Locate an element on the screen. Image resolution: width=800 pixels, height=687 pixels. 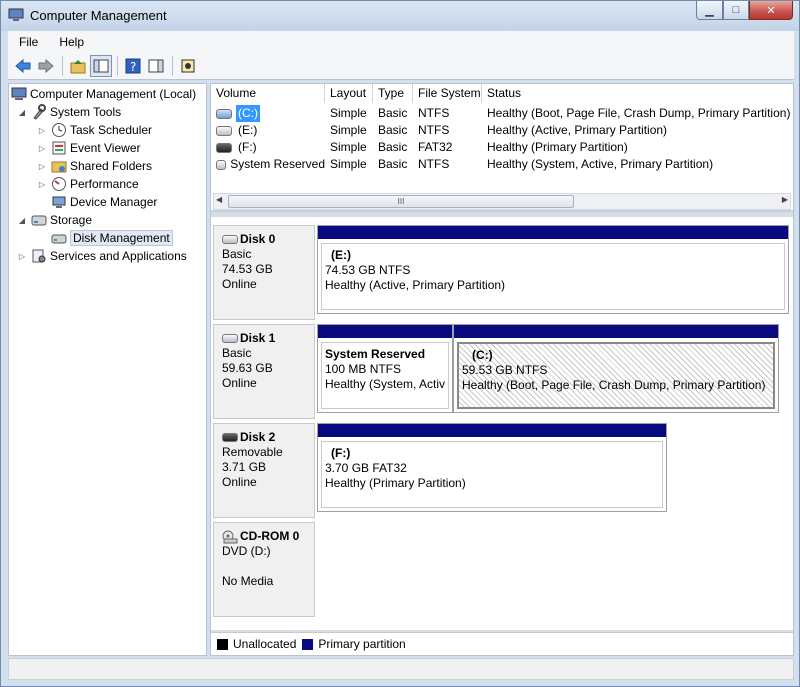
back-button is located at coordinates (23, 66).